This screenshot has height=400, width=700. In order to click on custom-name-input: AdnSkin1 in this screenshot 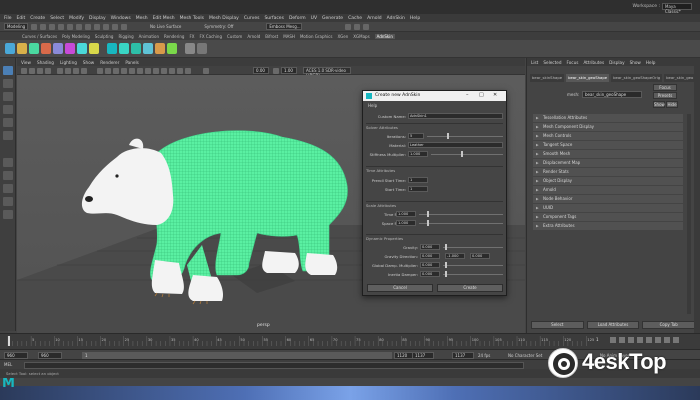, I will do `click(455, 116)`.